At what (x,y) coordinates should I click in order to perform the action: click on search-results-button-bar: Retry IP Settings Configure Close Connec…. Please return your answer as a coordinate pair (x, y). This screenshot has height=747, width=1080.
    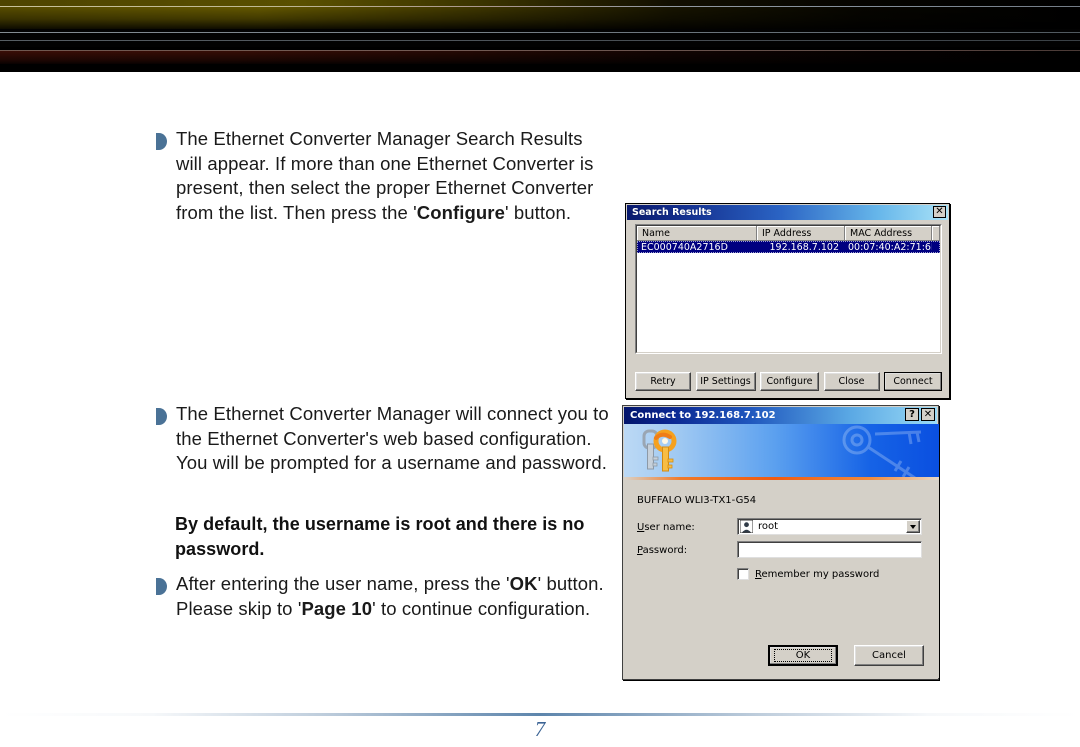
    Looking at the image, I should click on (788, 381).